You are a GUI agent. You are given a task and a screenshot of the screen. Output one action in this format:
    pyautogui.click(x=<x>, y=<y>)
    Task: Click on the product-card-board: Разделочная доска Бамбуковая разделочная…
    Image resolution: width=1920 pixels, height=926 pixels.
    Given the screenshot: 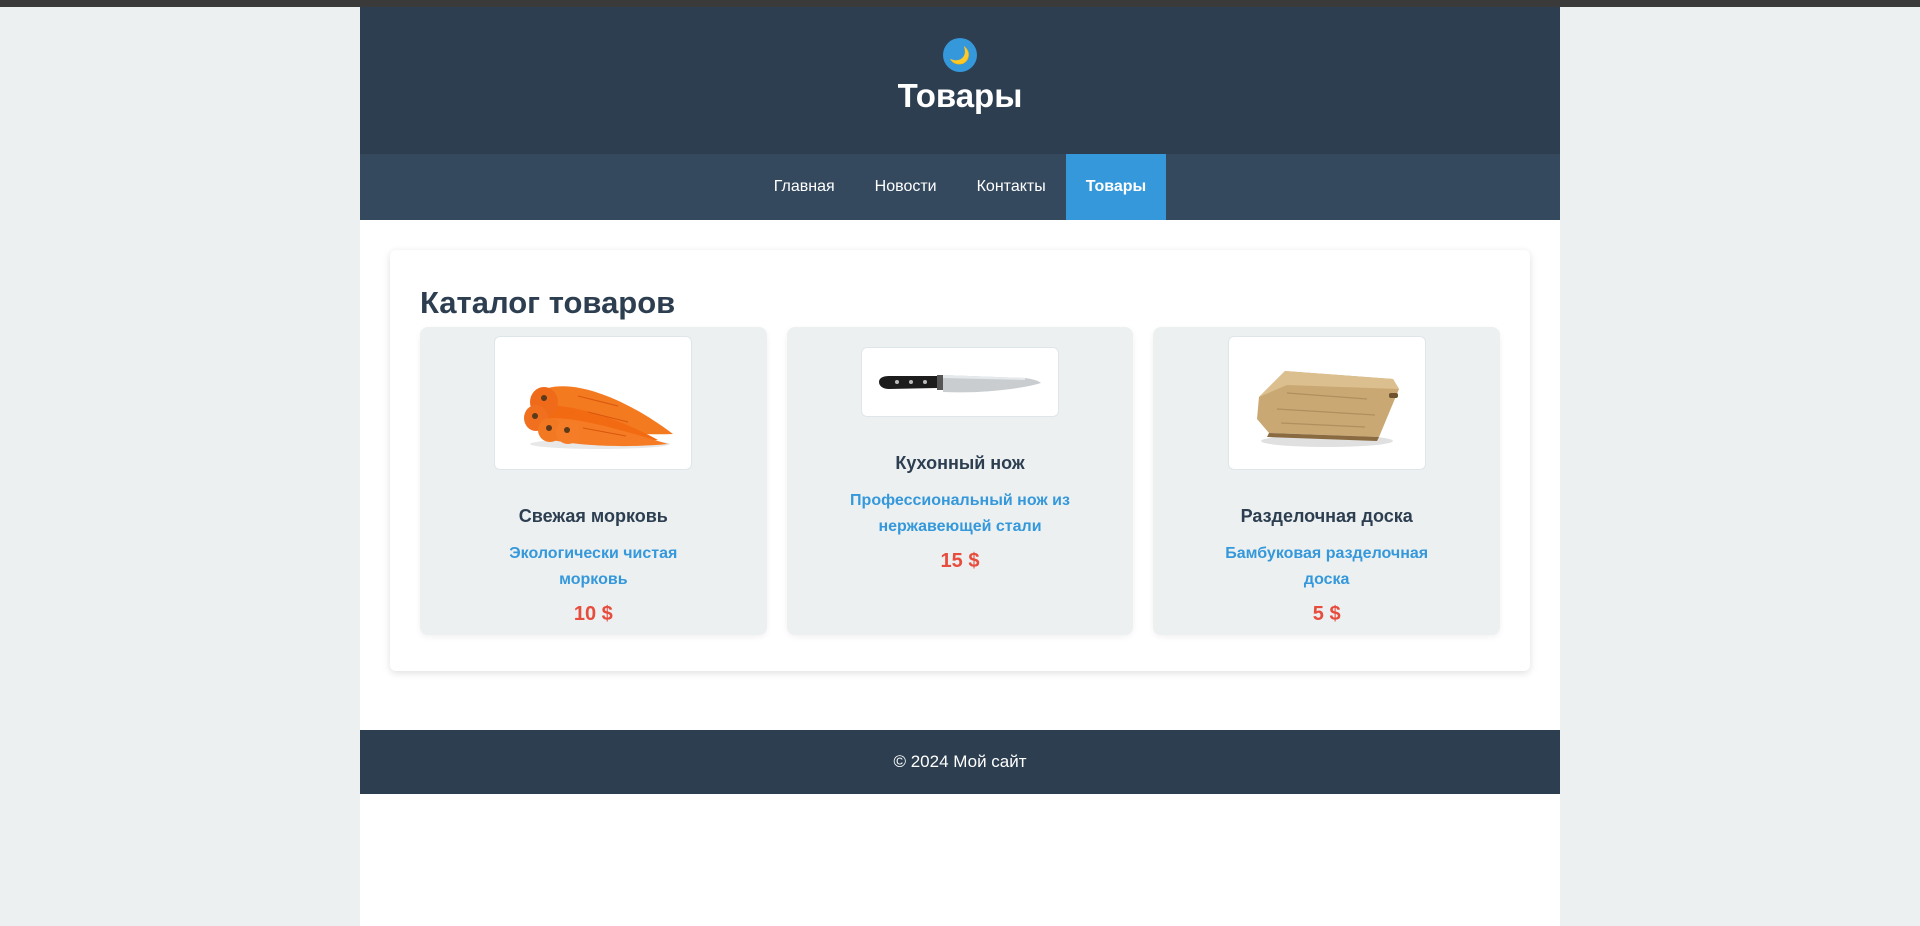 What is the action you would take?
    pyautogui.click(x=1327, y=481)
    